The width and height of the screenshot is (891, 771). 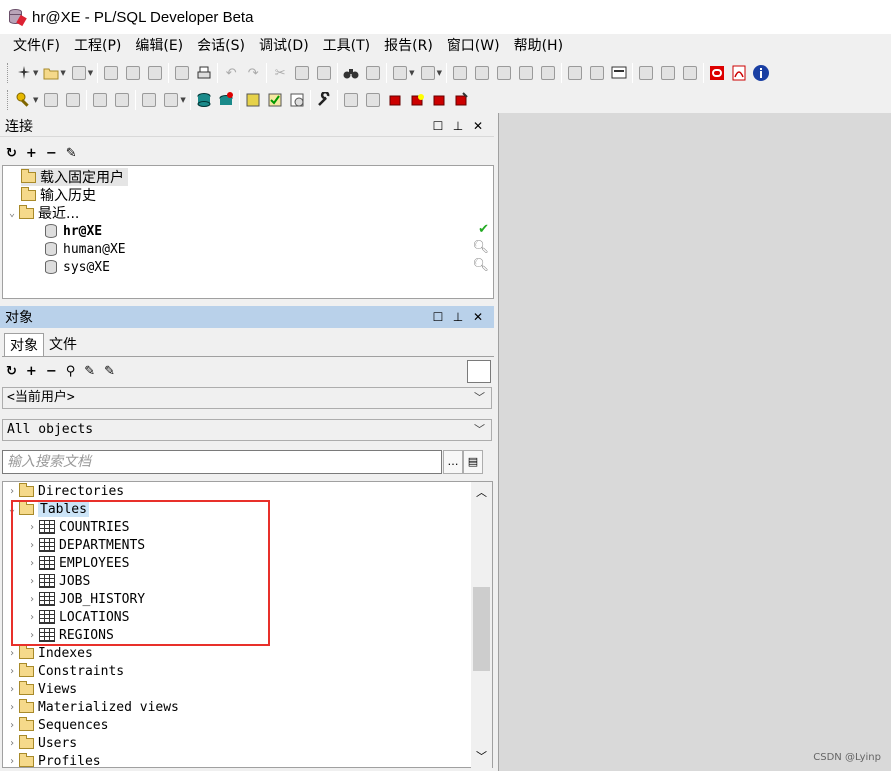 What do you see at coordinates (351, 100) in the screenshot?
I see `eraser-icon` at bounding box center [351, 100].